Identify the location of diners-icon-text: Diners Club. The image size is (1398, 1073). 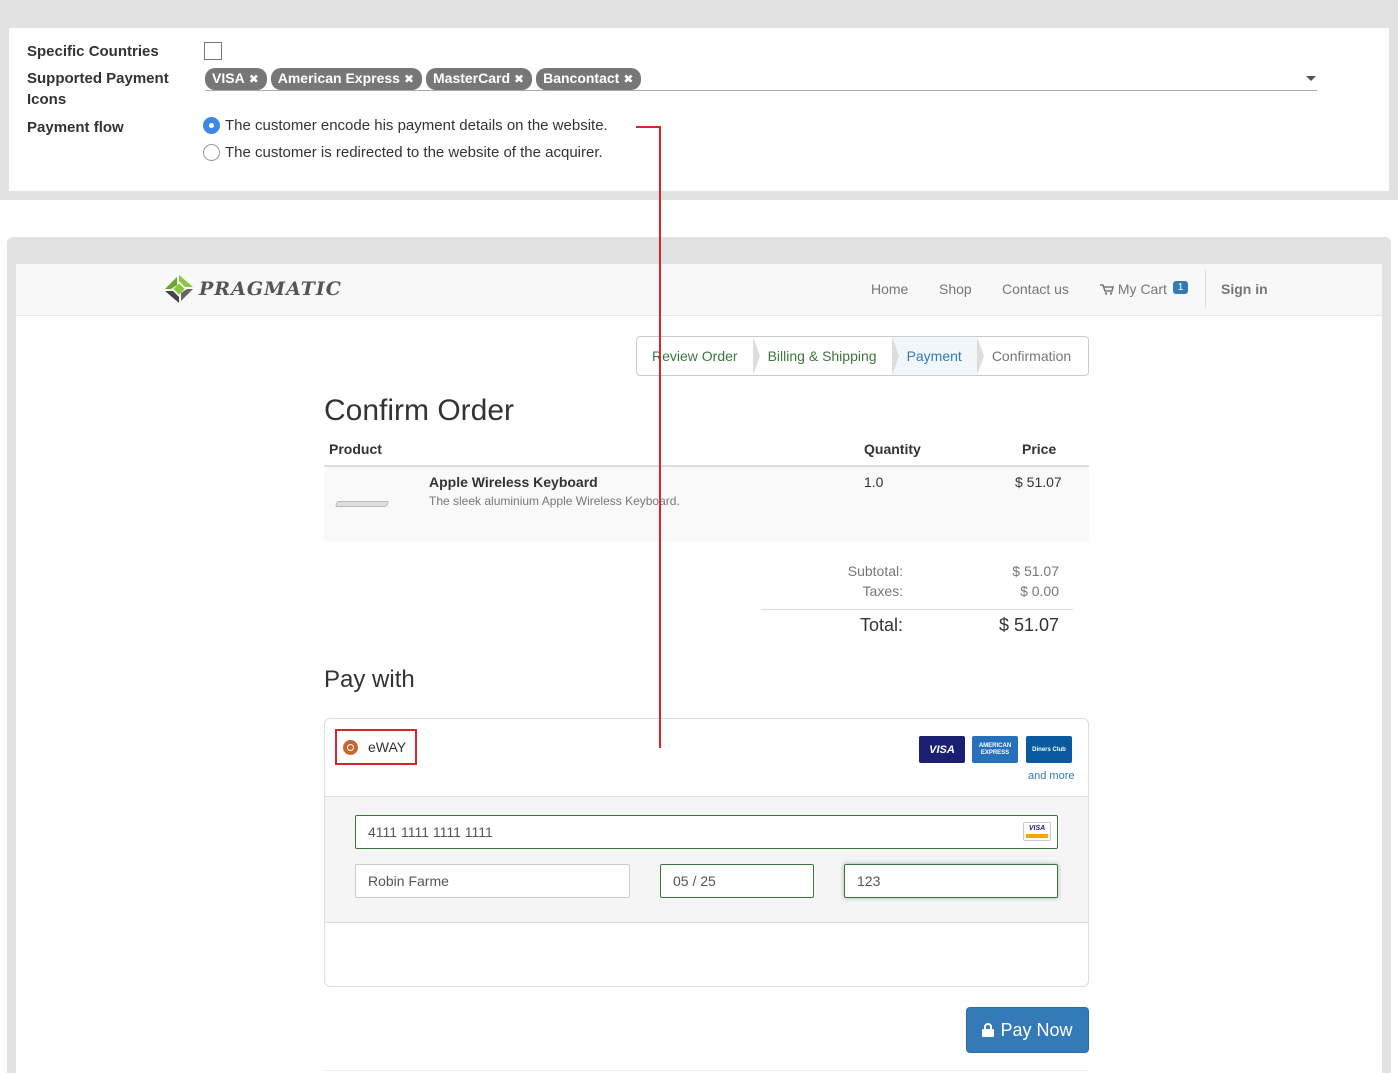
(1049, 749).